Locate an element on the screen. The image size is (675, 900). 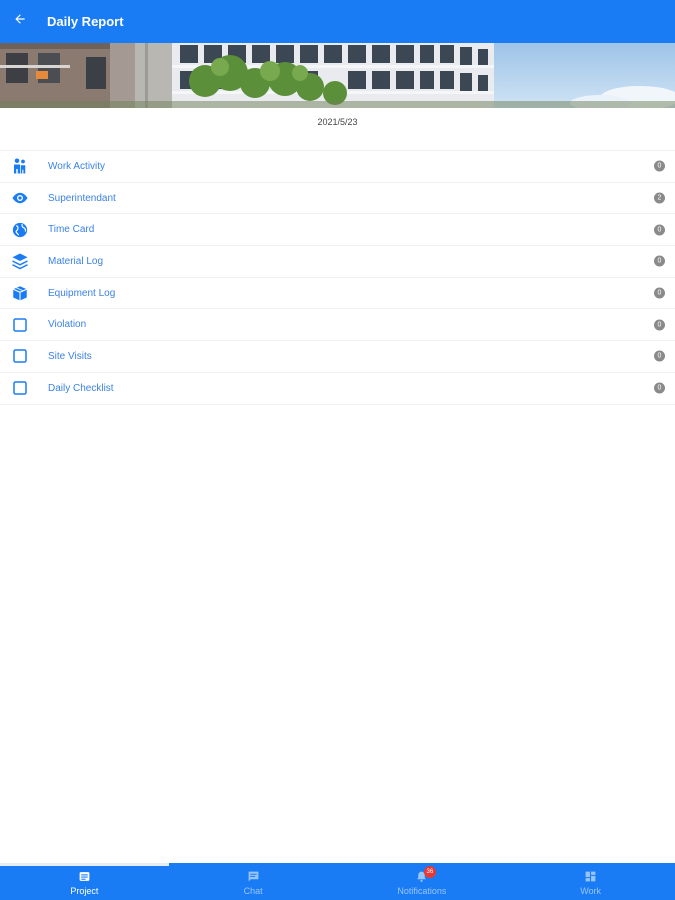
eye-icon is located at coordinates (20, 198).